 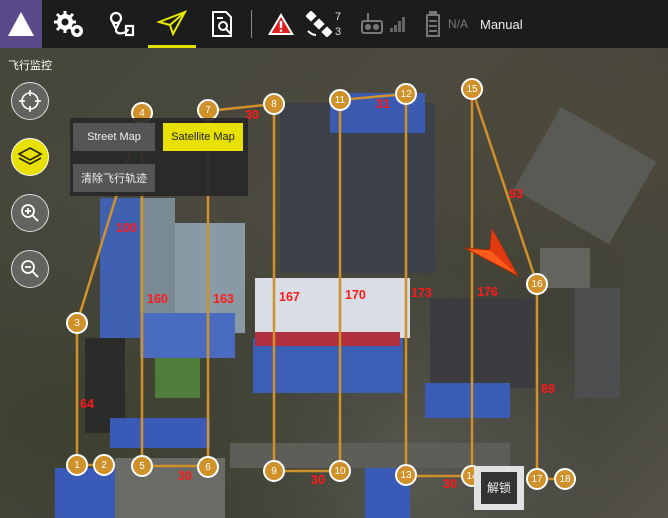 I want to click on center-location-button, so click(x=30, y=101).